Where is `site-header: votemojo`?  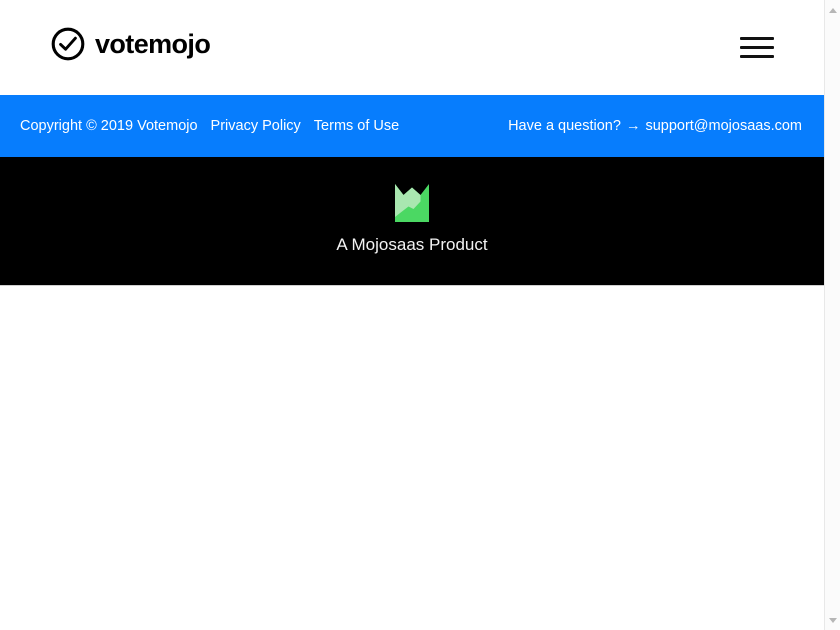 site-header: votemojo is located at coordinates (412, 47).